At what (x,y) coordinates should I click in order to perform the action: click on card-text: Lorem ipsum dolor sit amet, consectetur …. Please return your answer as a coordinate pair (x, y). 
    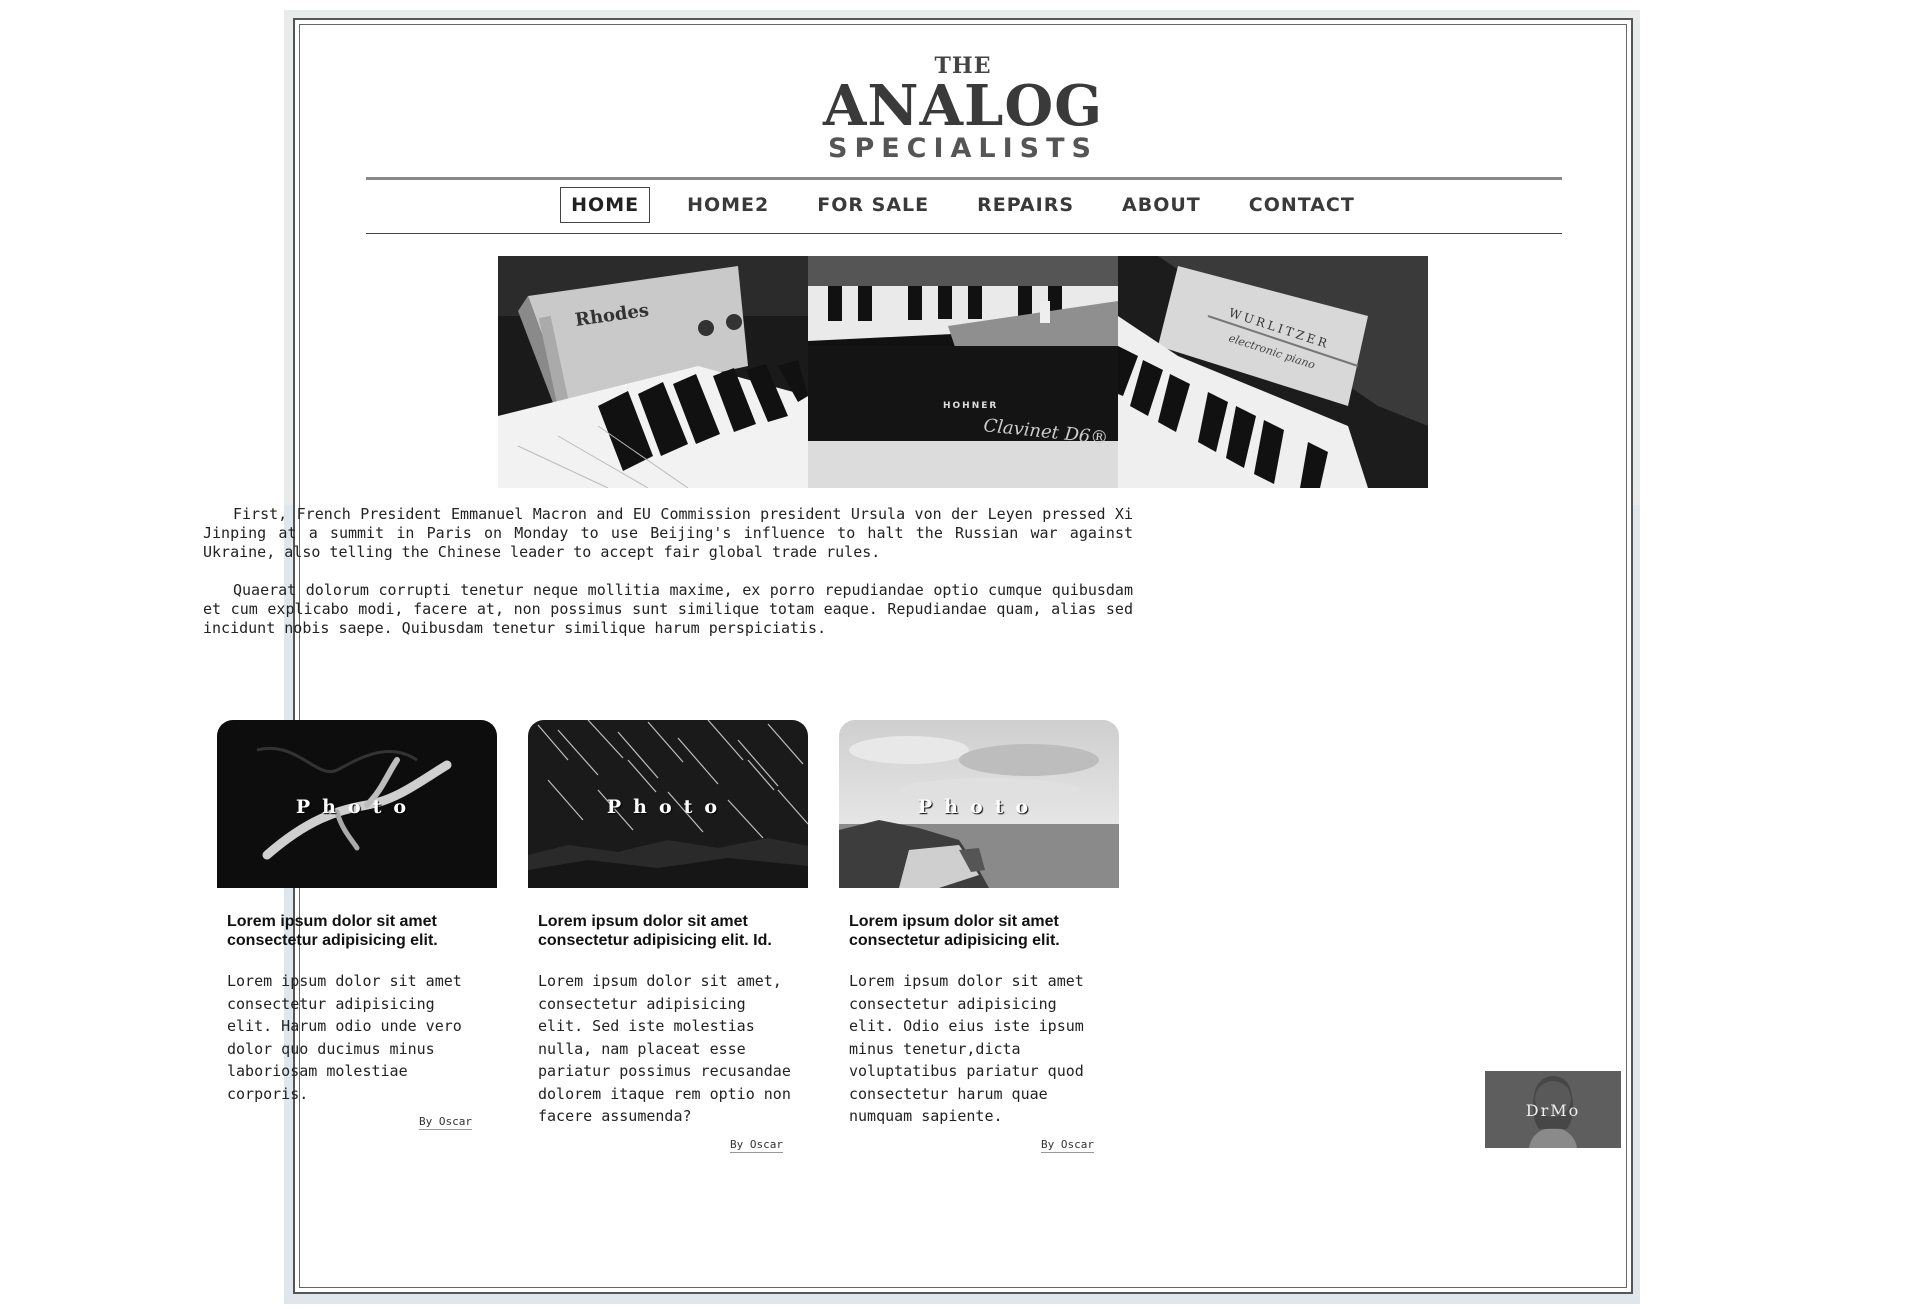
    Looking at the image, I should click on (664, 1048).